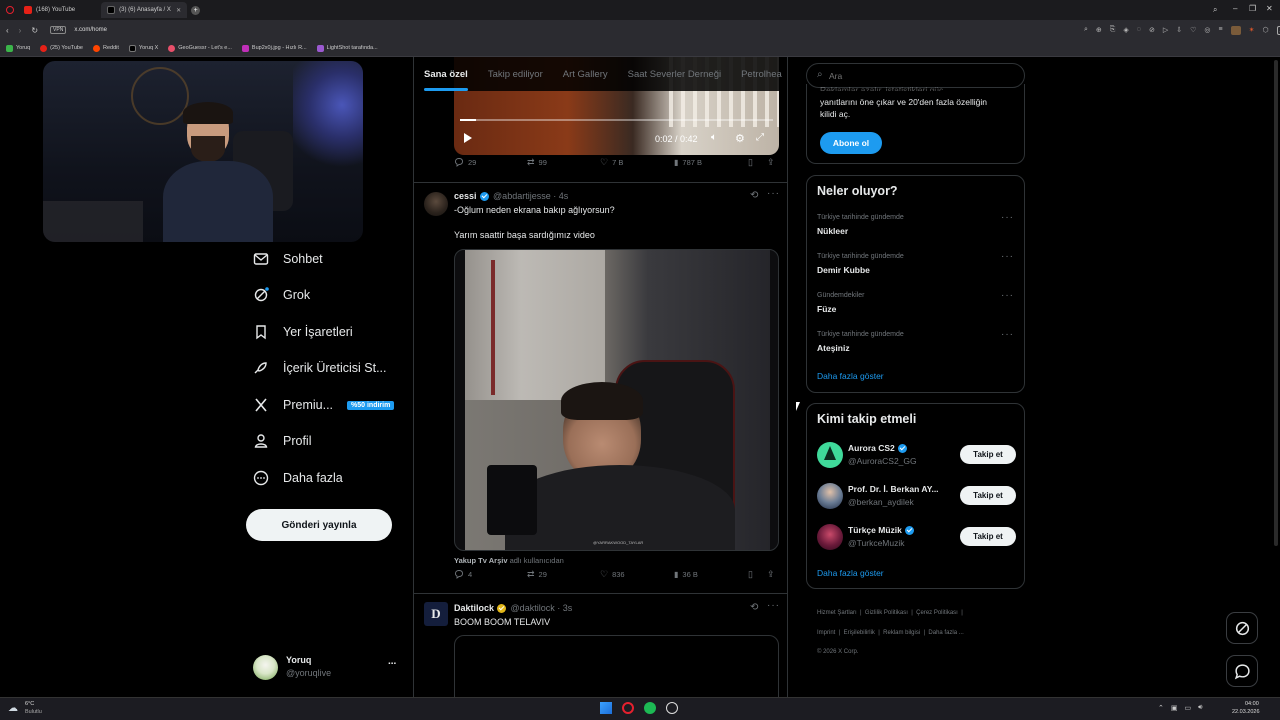  What do you see at coordinates (915, 455) in the screenshot?
I see `follow-suggestion: Aurora CS2 @AuroraCS2_GG Takip et` at bounding box center [915, 455].